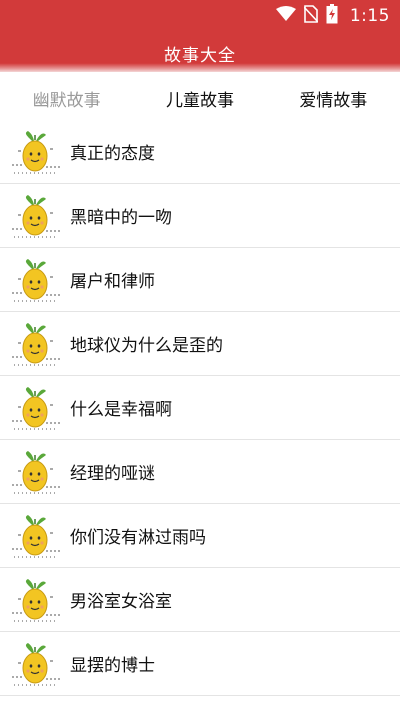 This screenshot has width=400, height=711. I want to click on list-item: 黑暗中的一吻, so click(200, 216).